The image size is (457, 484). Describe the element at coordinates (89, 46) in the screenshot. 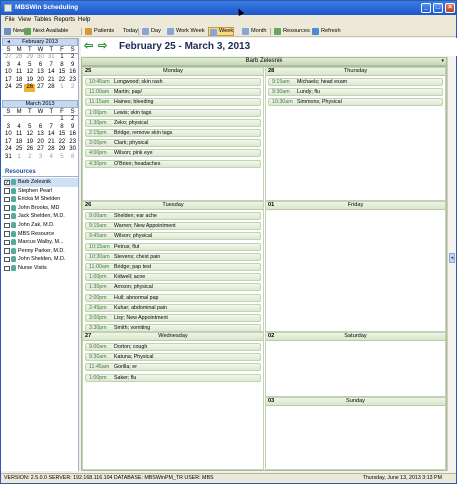

I see `prev-week-arrow-icon: ⇦` at that location.